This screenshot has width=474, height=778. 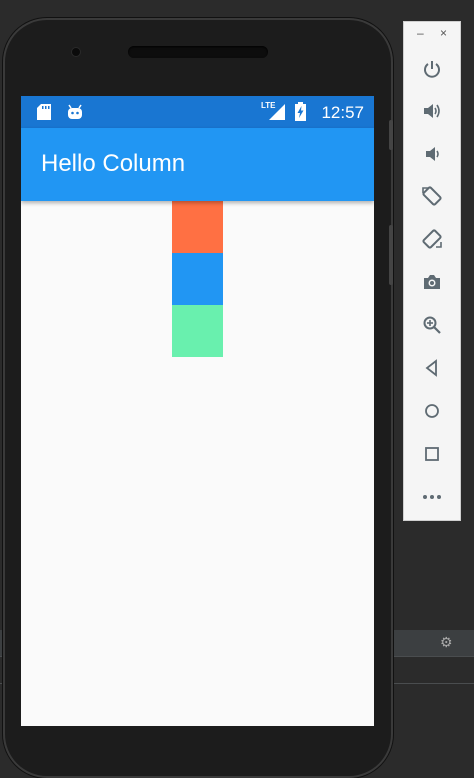 I want to click on zoom-icon, so click(x=432, y=325).